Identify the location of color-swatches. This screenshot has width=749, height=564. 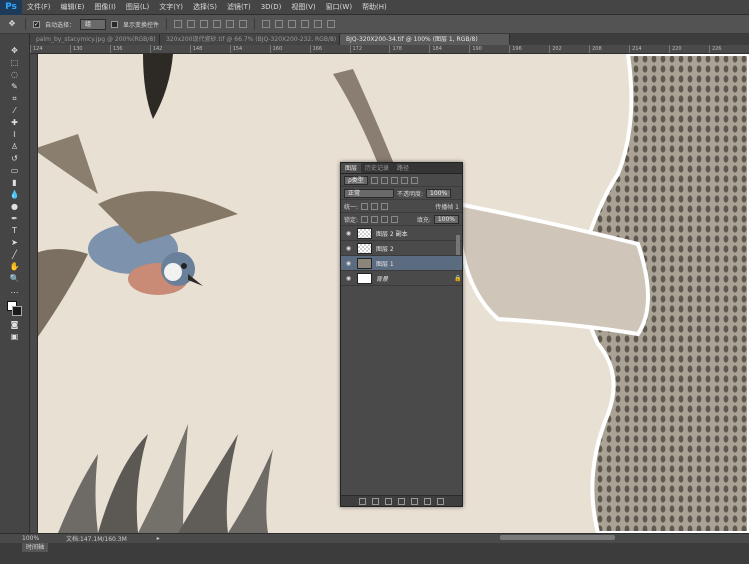
(14, 309).